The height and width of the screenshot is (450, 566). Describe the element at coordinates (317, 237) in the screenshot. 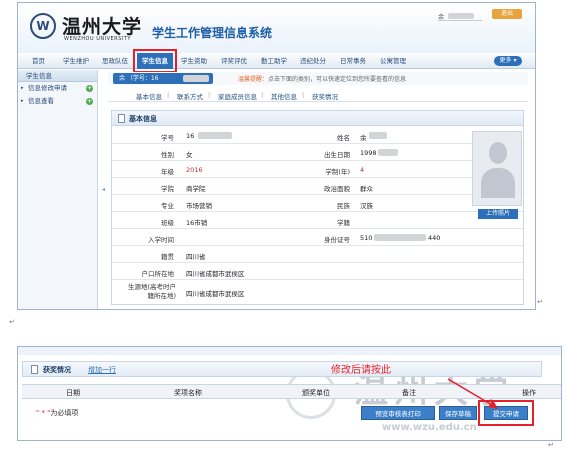

I see `info-row: 入学时间 身份证号 510 440` at that location.